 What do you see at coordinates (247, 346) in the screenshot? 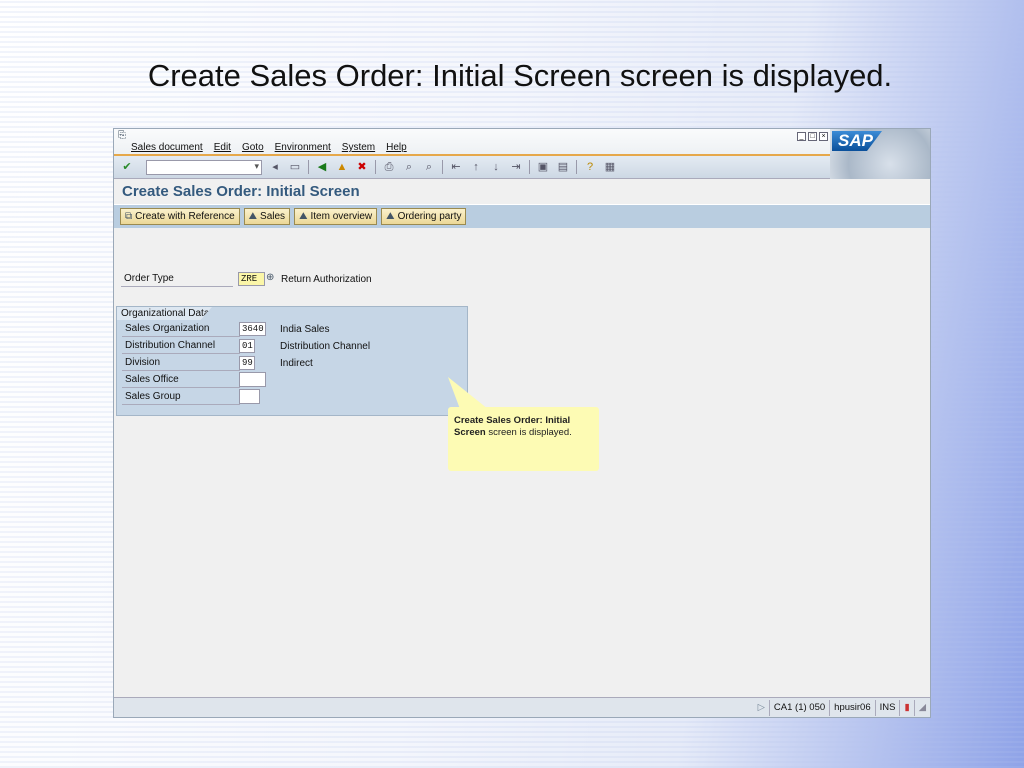
I see `distribution-channel-input: 01` at bounding box center [247, 346].